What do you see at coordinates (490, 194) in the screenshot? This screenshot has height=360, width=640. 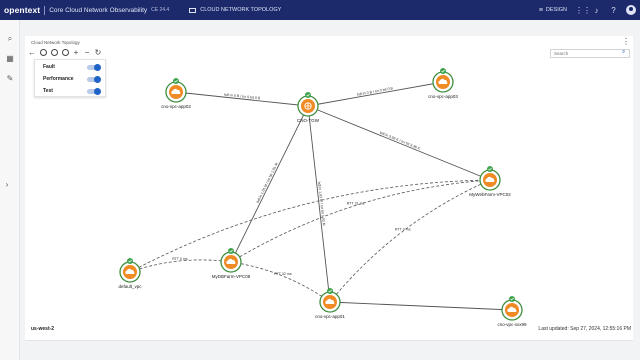 I see `node-label: MyWebFarm-VPC02` at bounding box center [490, 194].